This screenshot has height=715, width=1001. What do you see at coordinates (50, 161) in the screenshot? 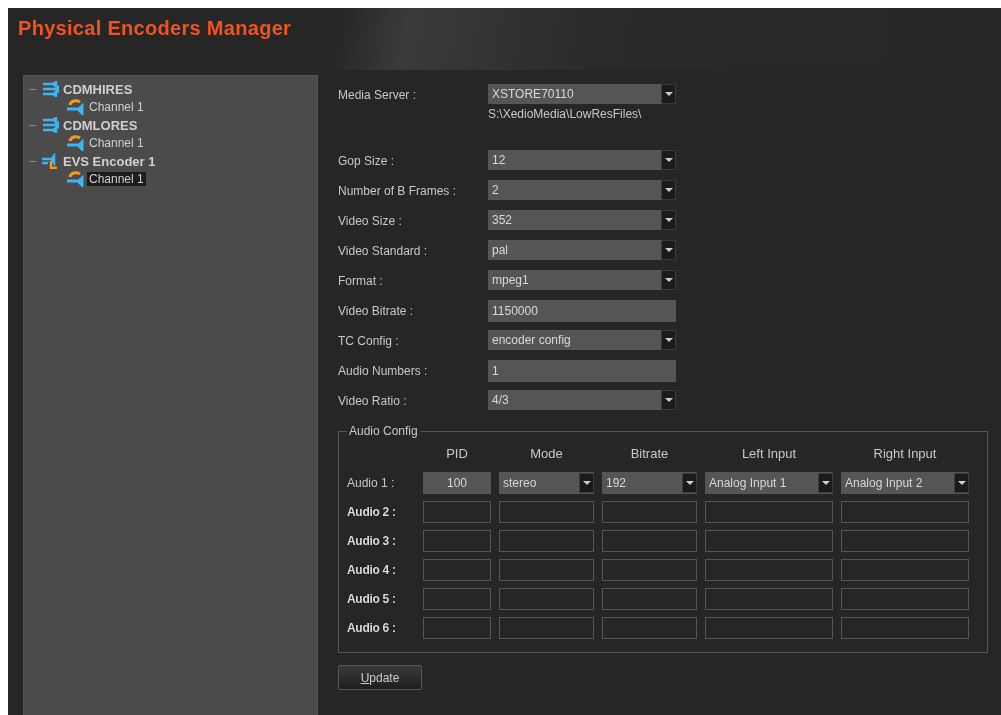
I see `encoder-icon` at bounding box center [50, 161].